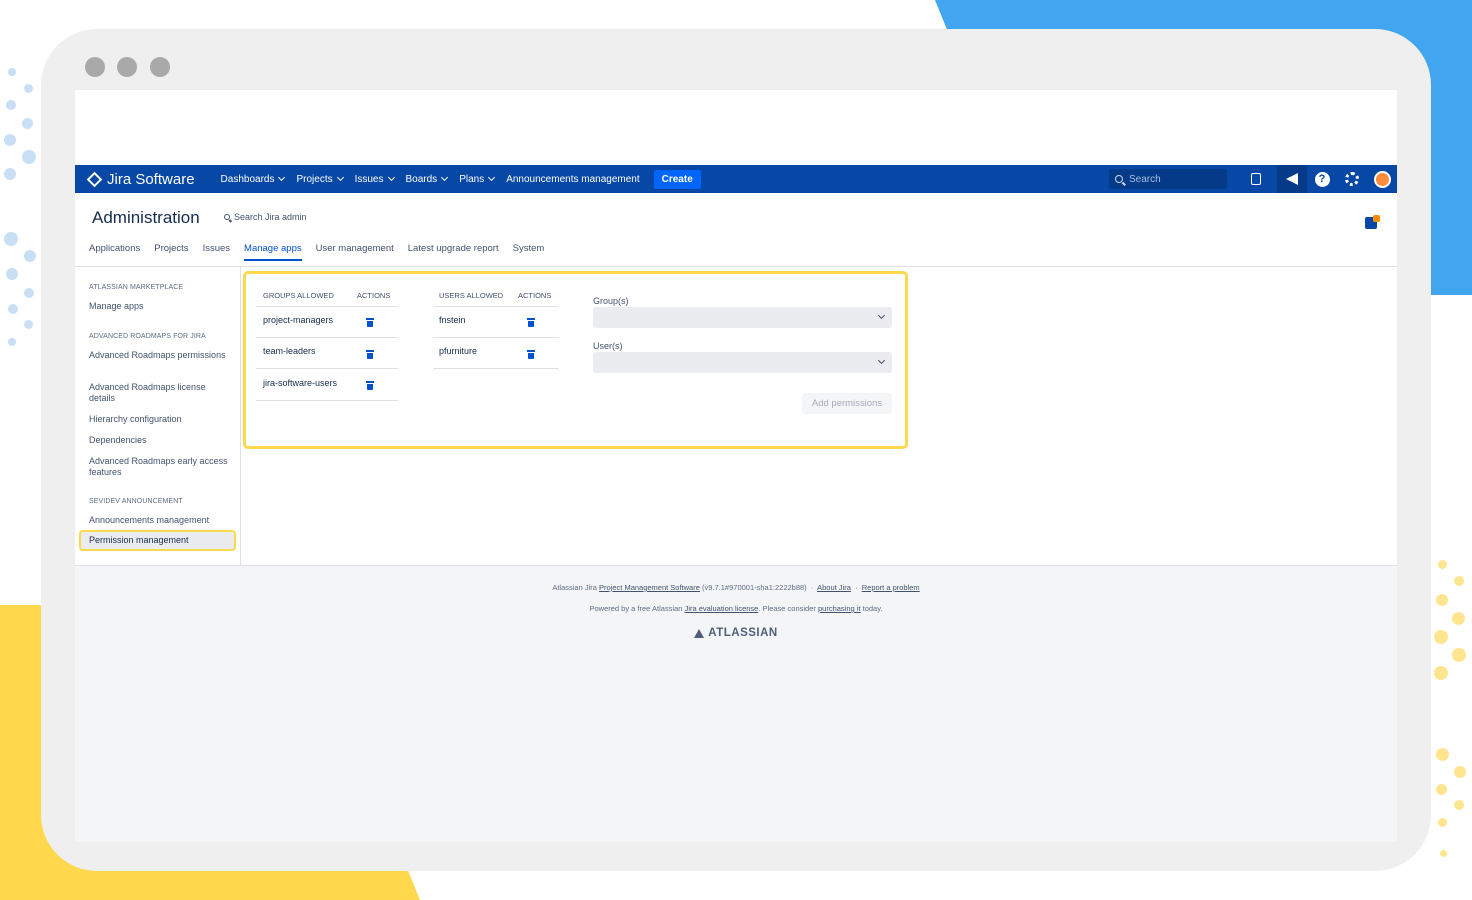 Image resolution: width=1472 pixels, height=900 pixels. I want to click on tab-user-management: User management, so click(355, 252).